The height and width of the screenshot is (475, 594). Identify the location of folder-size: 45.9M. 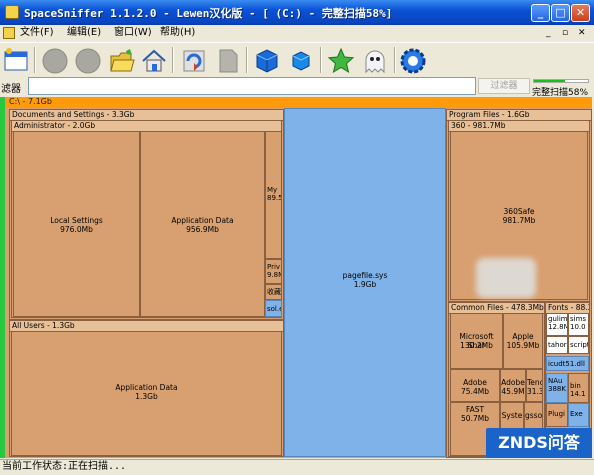
(513, 391).